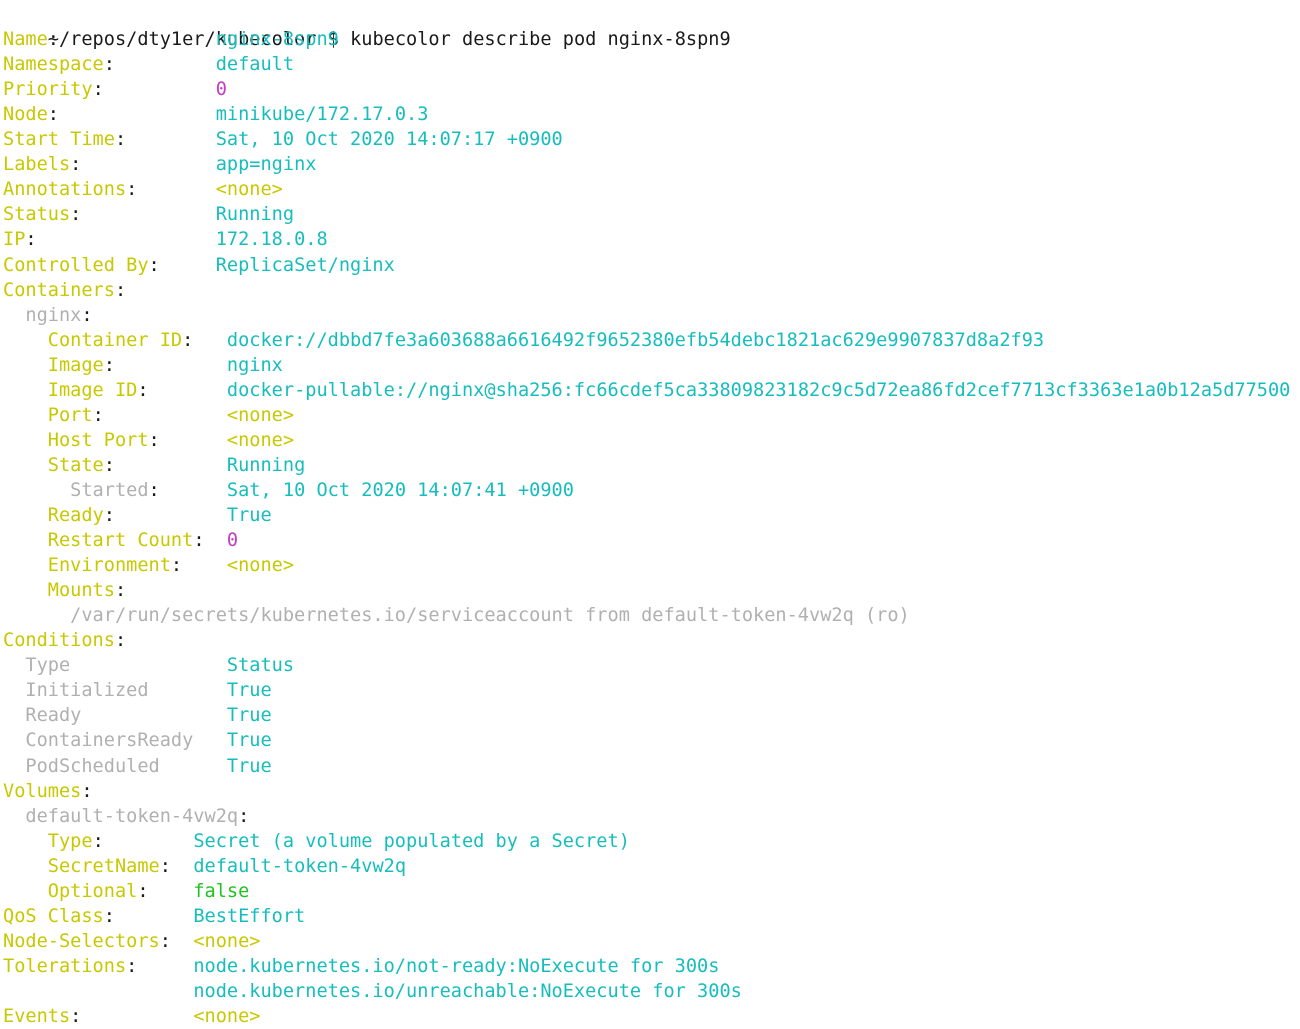  What do you see at coordinates (249, 766) in the screenshot?
I see `field-value: True` at bounding box center [249, 766].